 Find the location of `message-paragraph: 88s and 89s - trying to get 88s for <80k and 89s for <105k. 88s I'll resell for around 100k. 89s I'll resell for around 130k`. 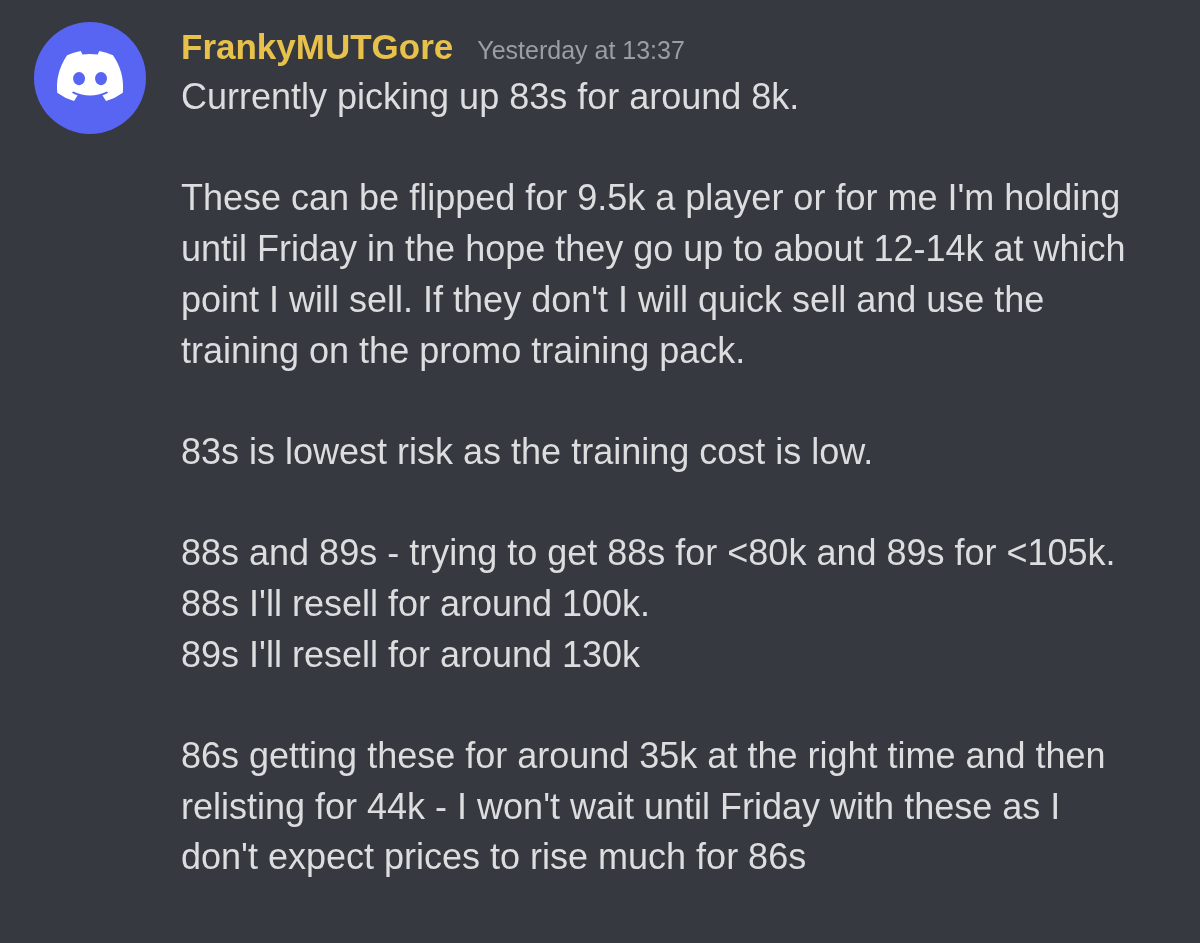

message-paragraph: 88s and 89s - trying to get 88s for <80k and 89s for <105k. 88s I'll resell for around 100k. 89s I'll resell for around 130k is located at coordinates (649, 604).